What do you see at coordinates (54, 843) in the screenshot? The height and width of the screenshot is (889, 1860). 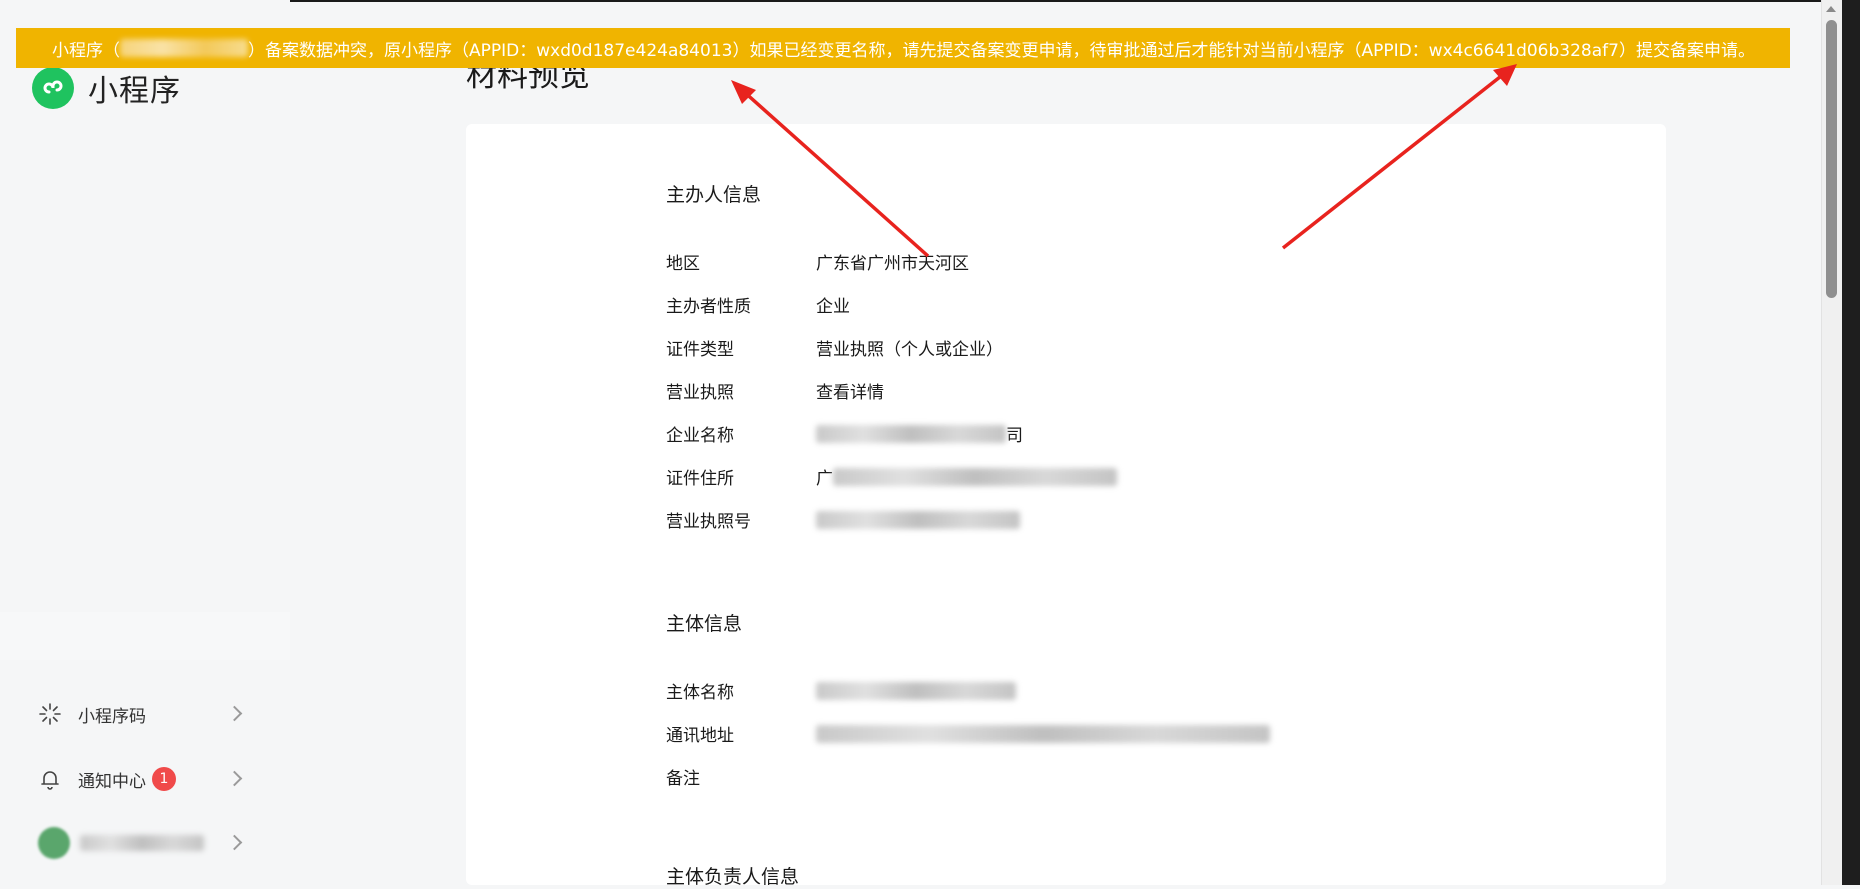 I see `avatar` at bounding box center [54, 843].